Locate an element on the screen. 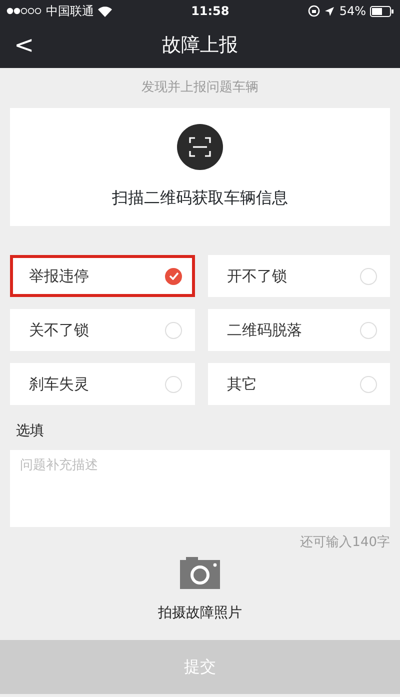 This screenshot has height=697, width=400. rotation-lock-icon is located at coordinates (314, 11).